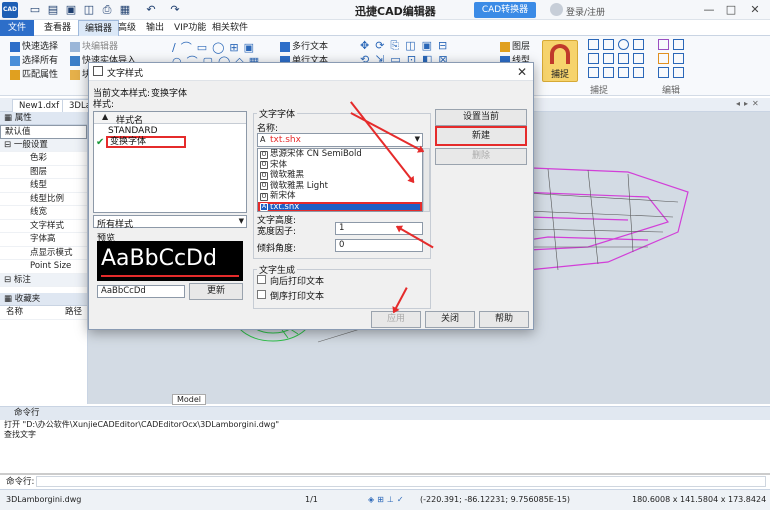 Image resolution: width=770 pixels, height=510 pixels. What do you see at coordinates (155, 28) in the screenshot?
I see `tab-output: 输出` at bounding box center [155, 28].